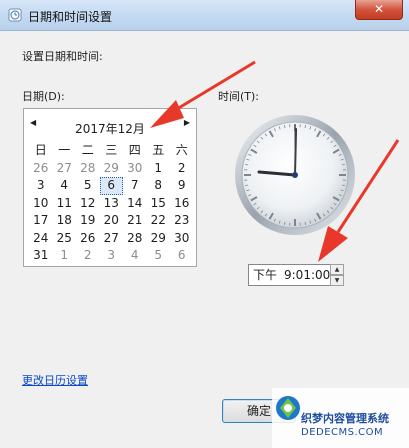 This screenshot has height=448, width=409. I want to click on time-label: 时间(T):, so click(239, 96).